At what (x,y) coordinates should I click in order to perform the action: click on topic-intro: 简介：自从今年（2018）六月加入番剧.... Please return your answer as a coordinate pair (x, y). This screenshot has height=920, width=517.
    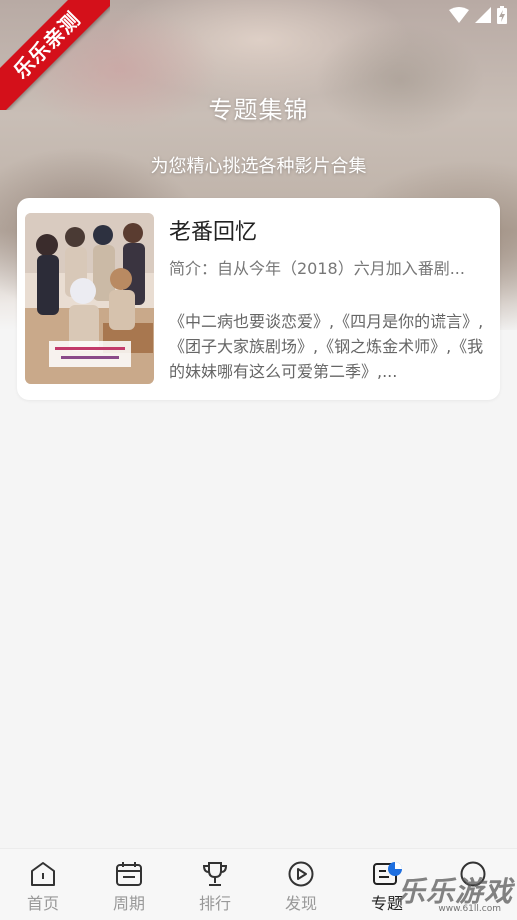
    Looking at the image, I should click on (317, 268).